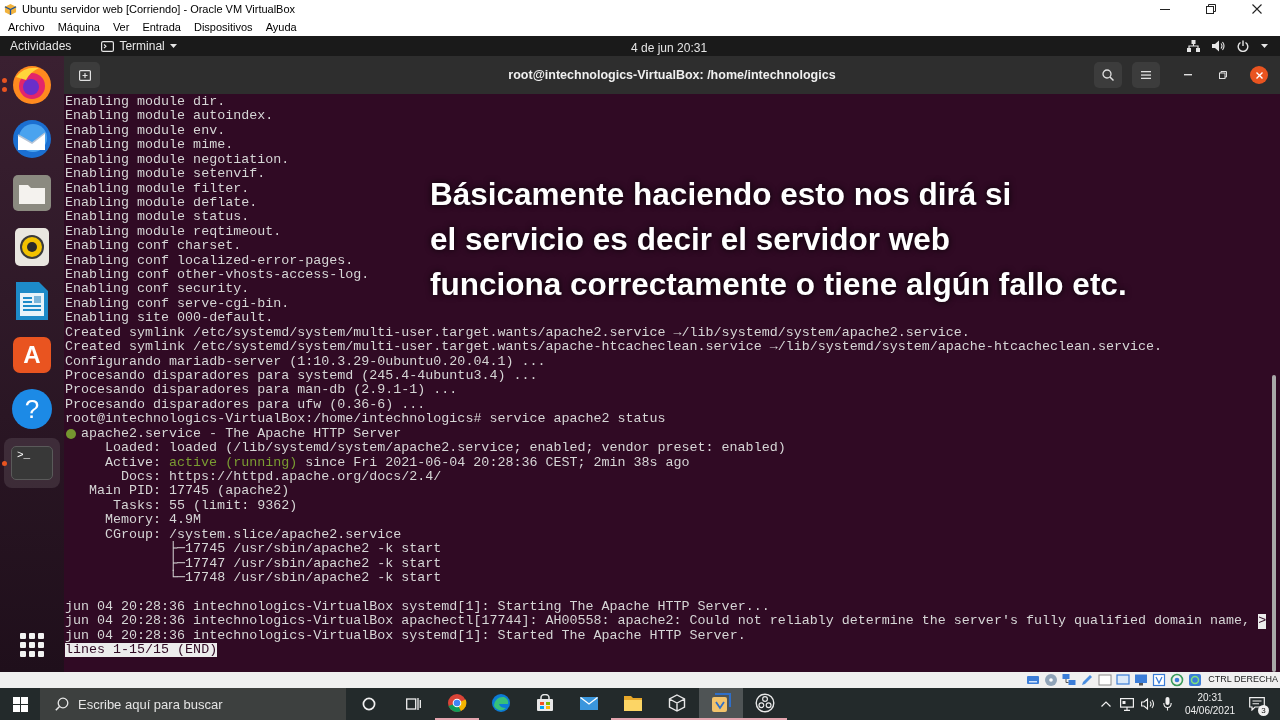 Image resolution: width=1280 pixels, height=720 pixels. What do you see at coordinates (141, 650) in the screenshot?
I see `pager-status: lines 1-15/15 (END)` at bounding box center [141, 650].